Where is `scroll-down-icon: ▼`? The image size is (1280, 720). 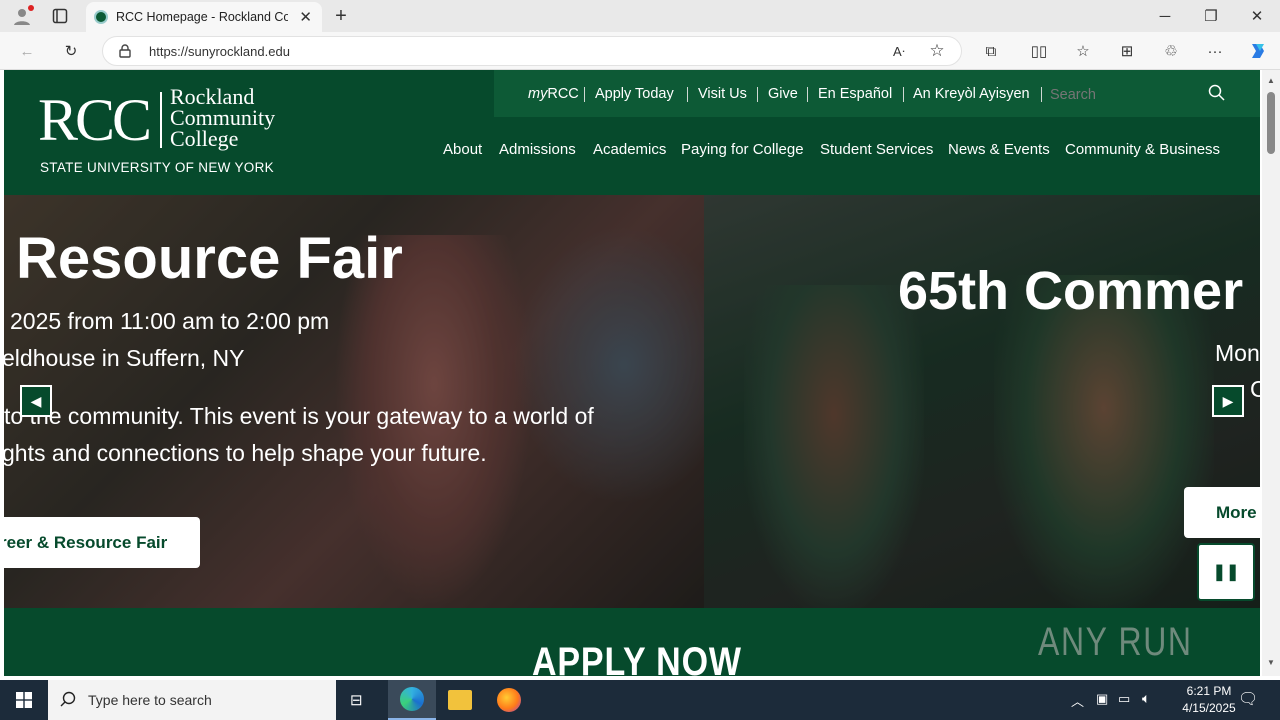
scroll-down-icon: ▼ is located at coordinates (1271, 662).